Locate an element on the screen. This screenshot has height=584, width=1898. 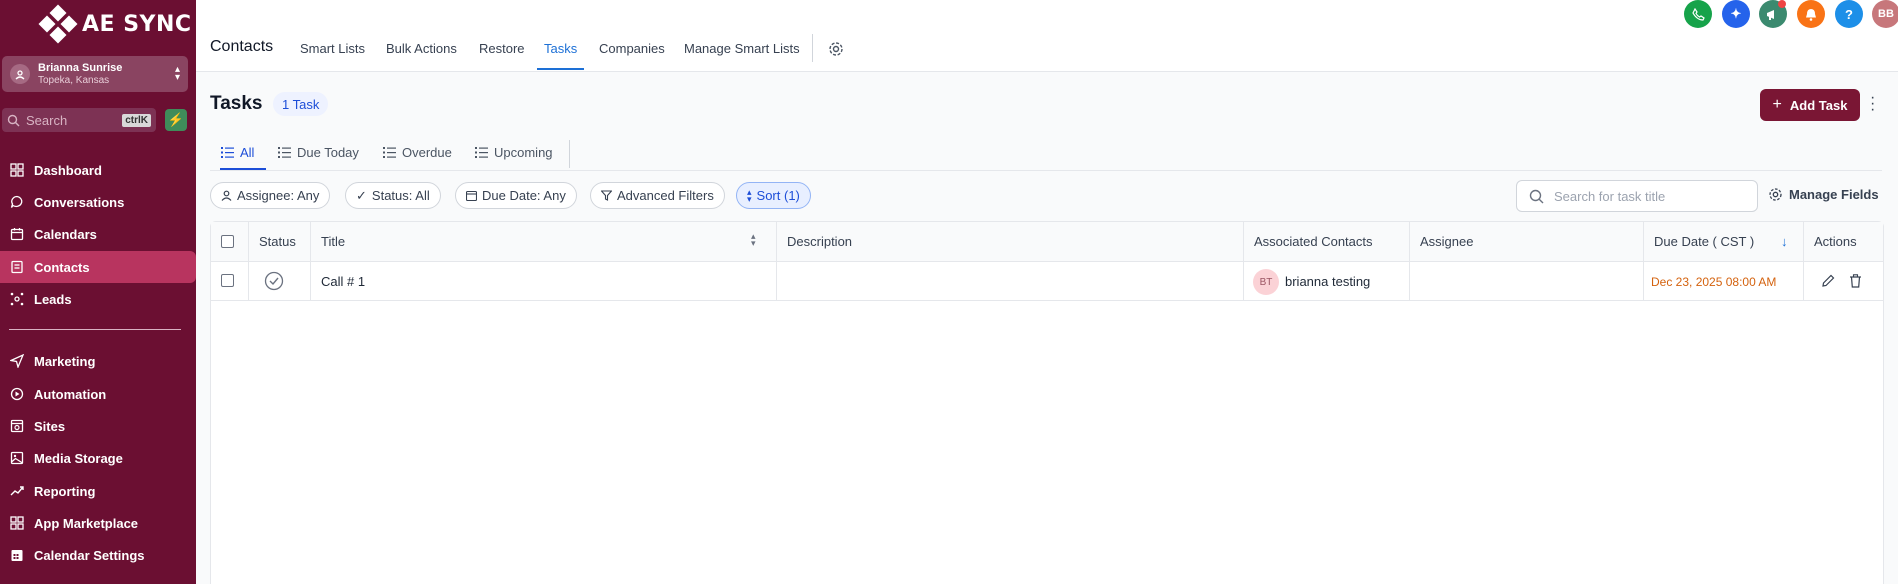
account-location: Topeka, Kansas is located at coordinates (74, 80).